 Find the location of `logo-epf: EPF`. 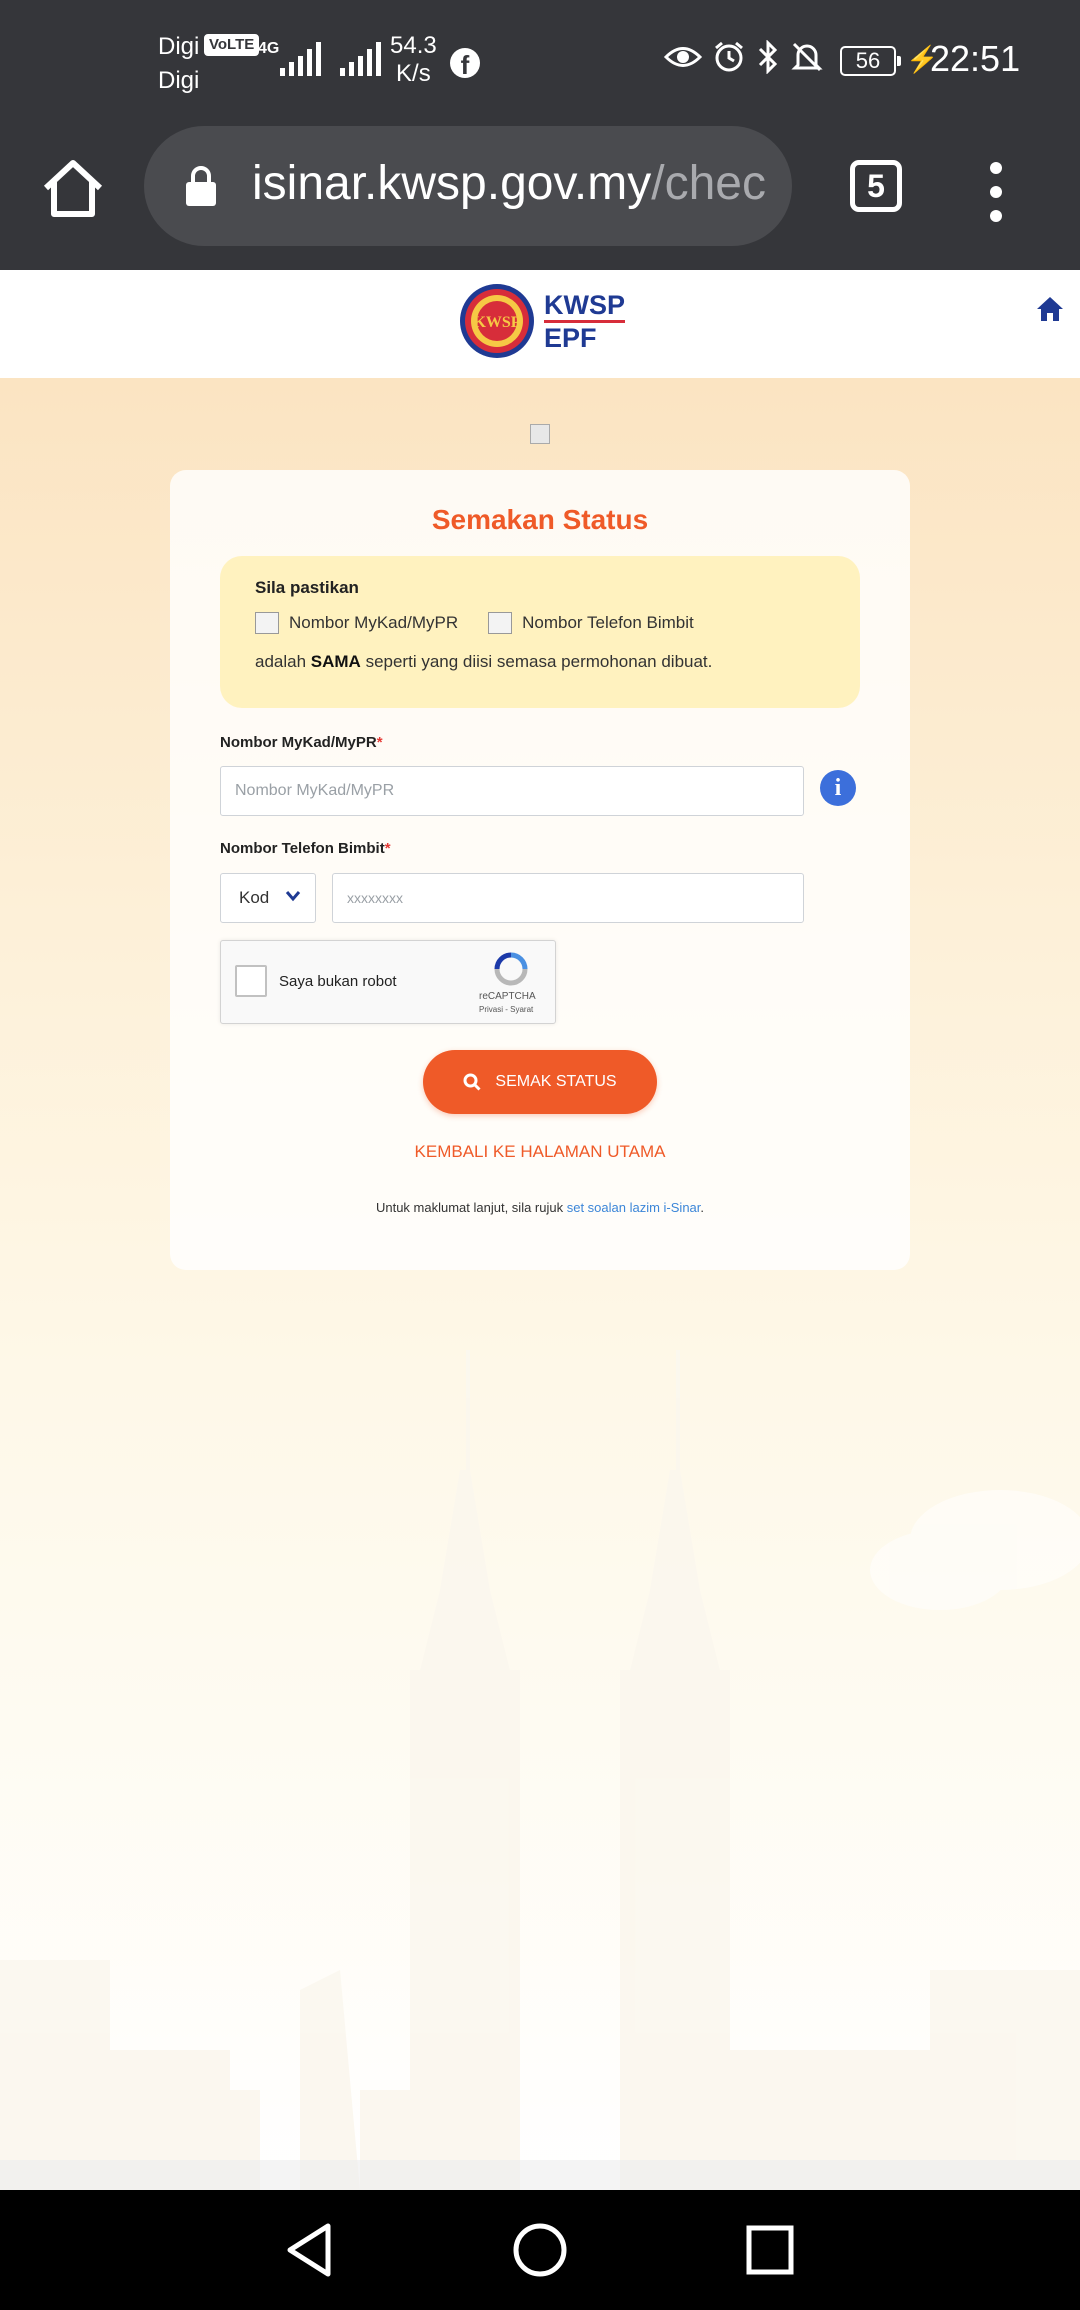

logo-epf: EPF is located at coordinates (570, 337).